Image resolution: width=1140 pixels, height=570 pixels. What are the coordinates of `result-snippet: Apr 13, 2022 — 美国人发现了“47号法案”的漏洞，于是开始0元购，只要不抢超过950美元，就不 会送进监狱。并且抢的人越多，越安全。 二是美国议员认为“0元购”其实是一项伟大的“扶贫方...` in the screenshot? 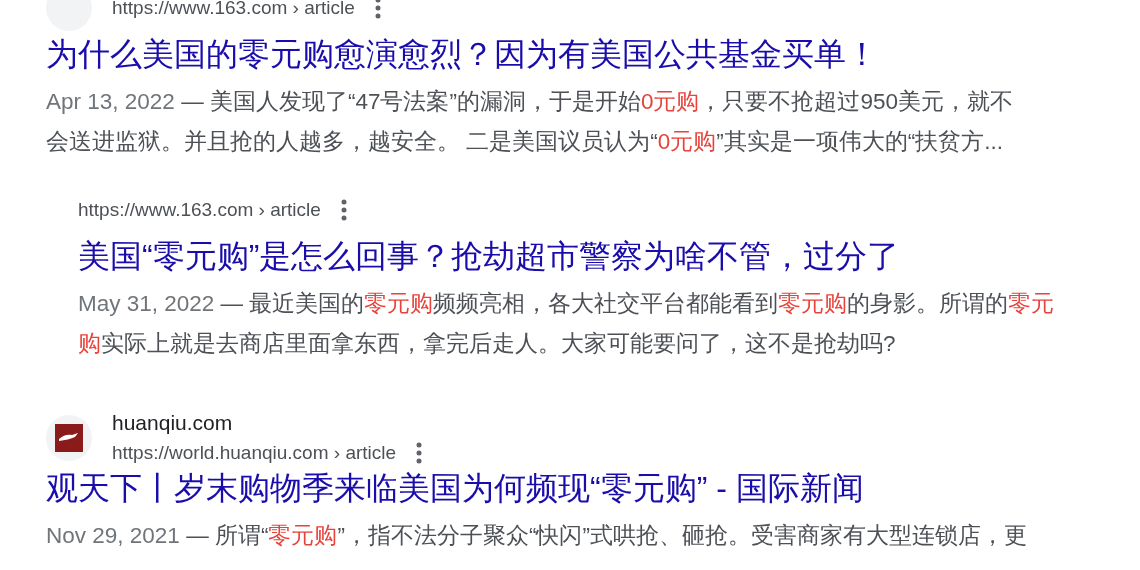 It's located at (530, 122).